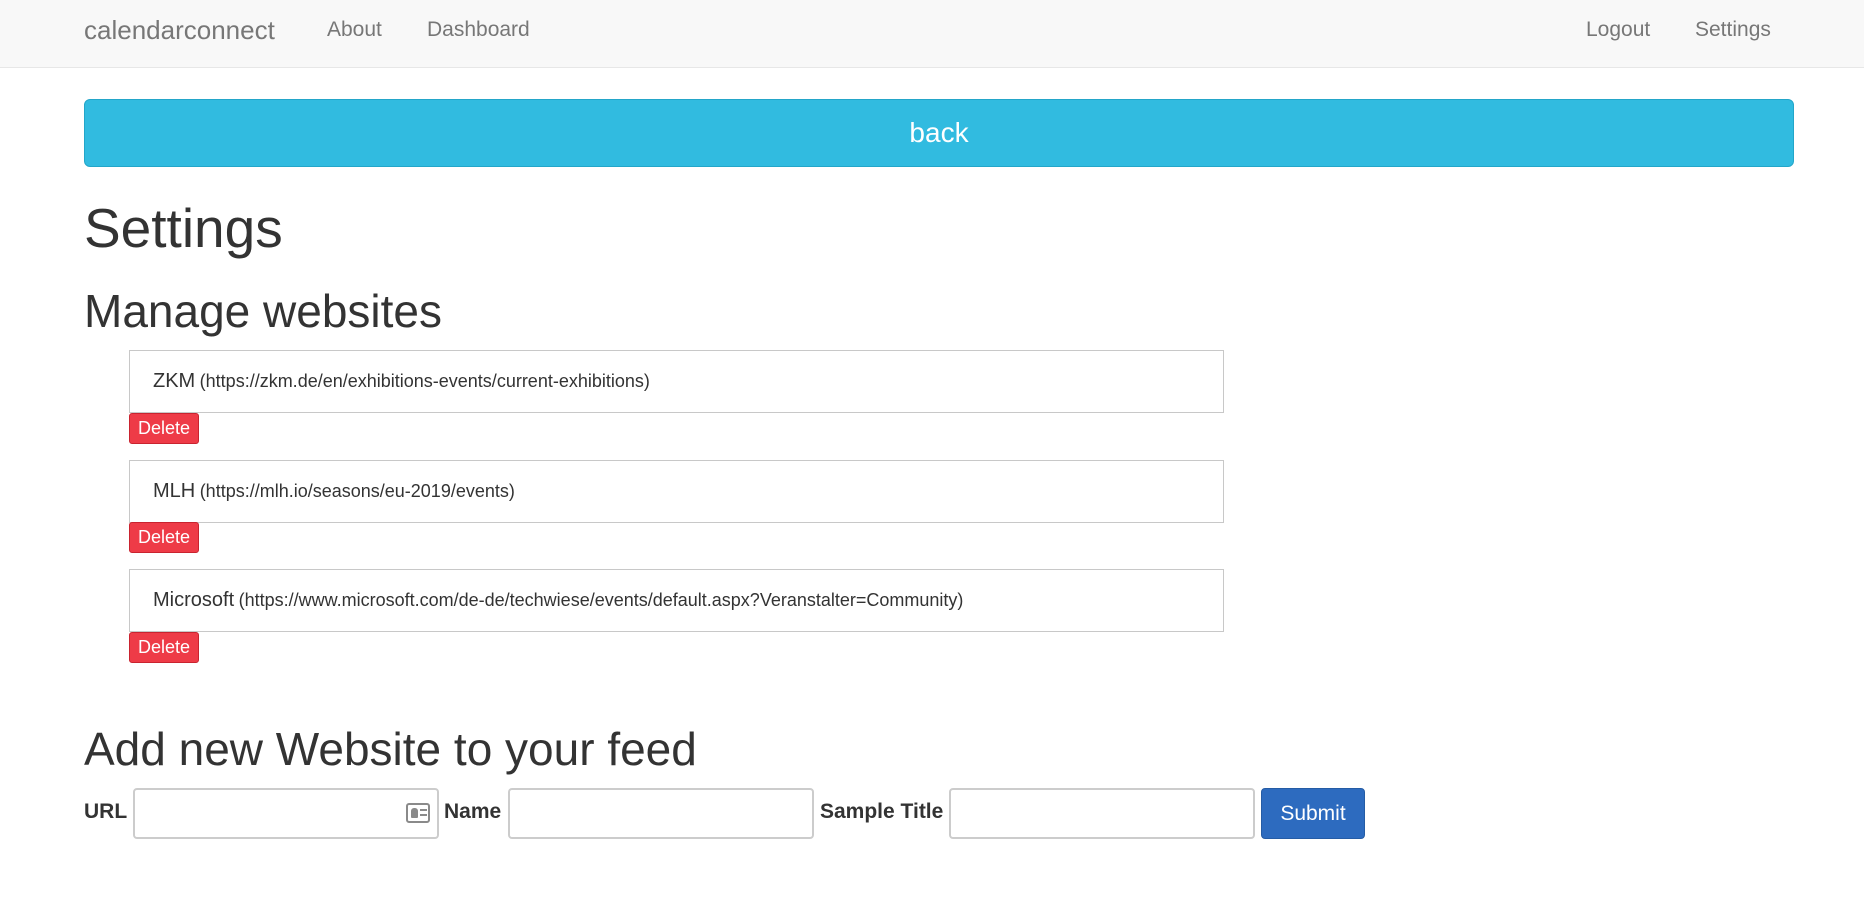 Image resolution: width=1864 pixels, height=897 pixels. I want to click on manage-websites-heading: Manage websites, so click(263, 311).